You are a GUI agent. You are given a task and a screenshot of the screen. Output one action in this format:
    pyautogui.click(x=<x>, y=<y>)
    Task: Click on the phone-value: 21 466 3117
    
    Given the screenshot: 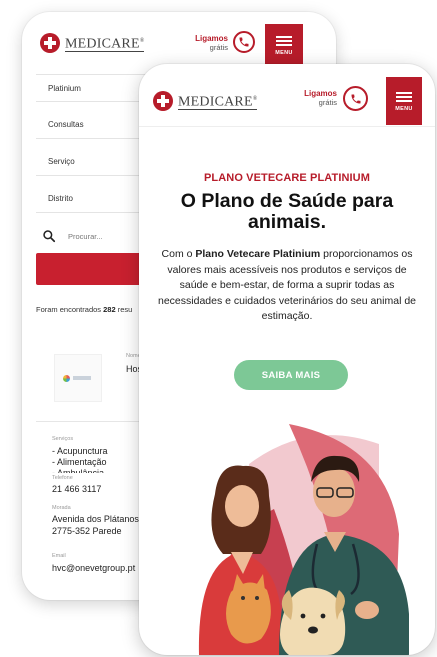 What is the action you would take?
    pyautogui.click(x=76, y=489)
    